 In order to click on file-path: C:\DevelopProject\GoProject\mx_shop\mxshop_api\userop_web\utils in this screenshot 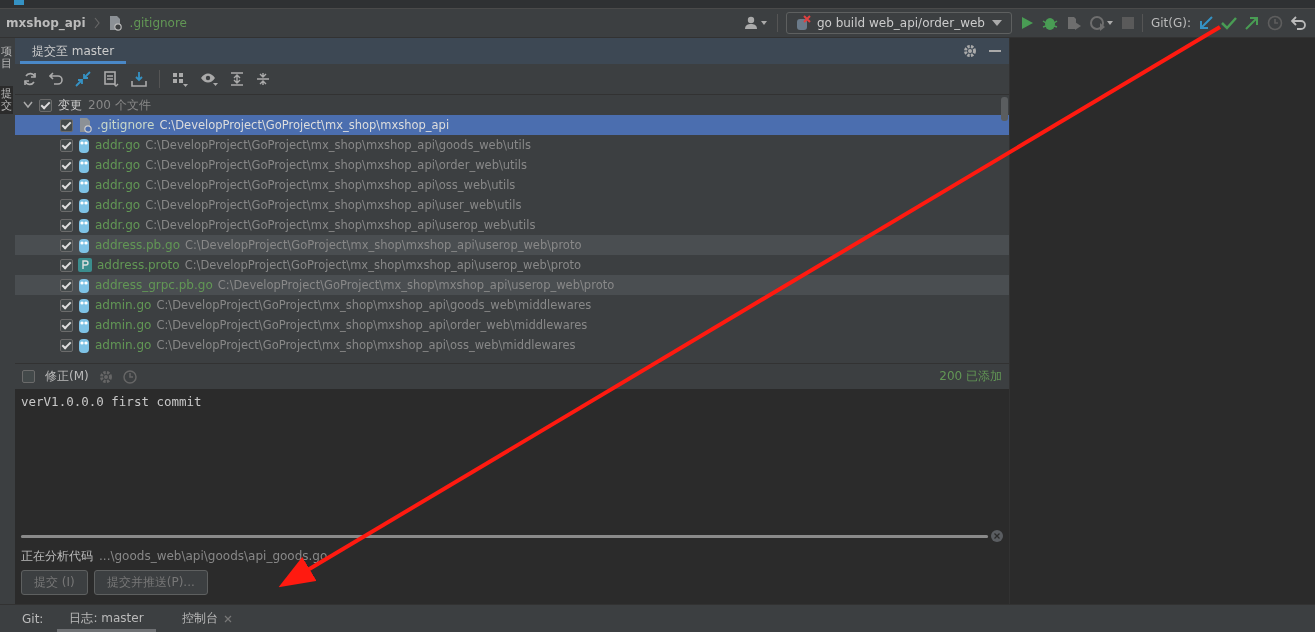, I will do `click(340, 225)`.